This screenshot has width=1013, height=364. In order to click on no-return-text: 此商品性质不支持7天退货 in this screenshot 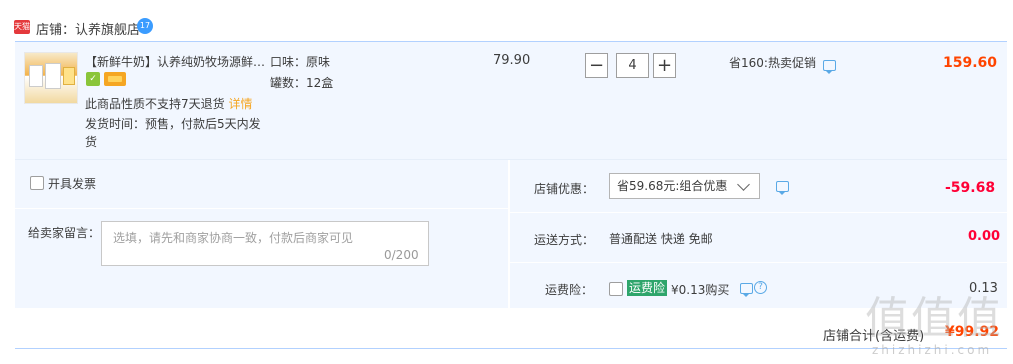, I will do `click(155, 104)`.